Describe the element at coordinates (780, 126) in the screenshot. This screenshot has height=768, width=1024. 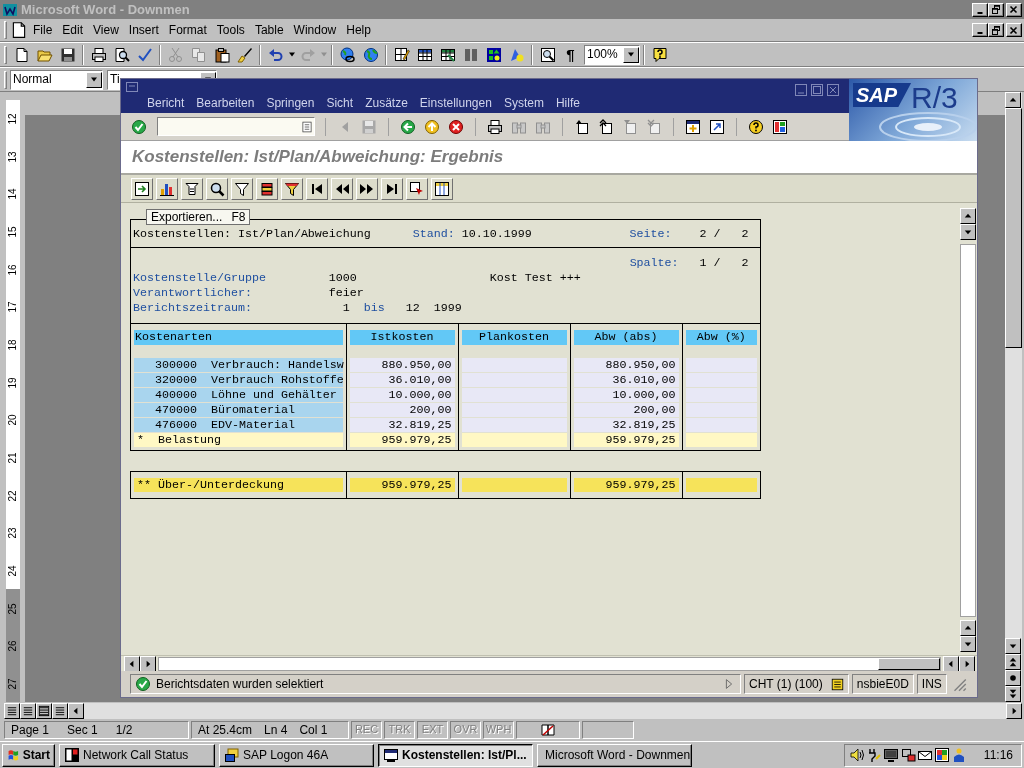
I see `layout-icon` at that location.